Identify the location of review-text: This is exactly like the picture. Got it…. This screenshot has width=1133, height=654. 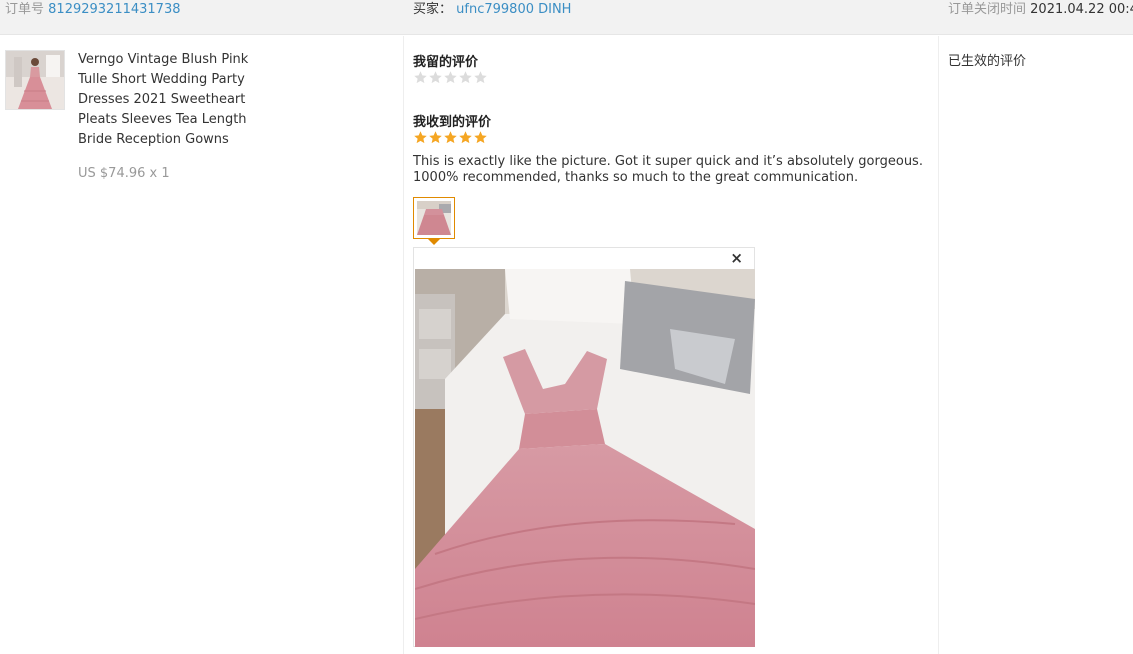
(668, 169).